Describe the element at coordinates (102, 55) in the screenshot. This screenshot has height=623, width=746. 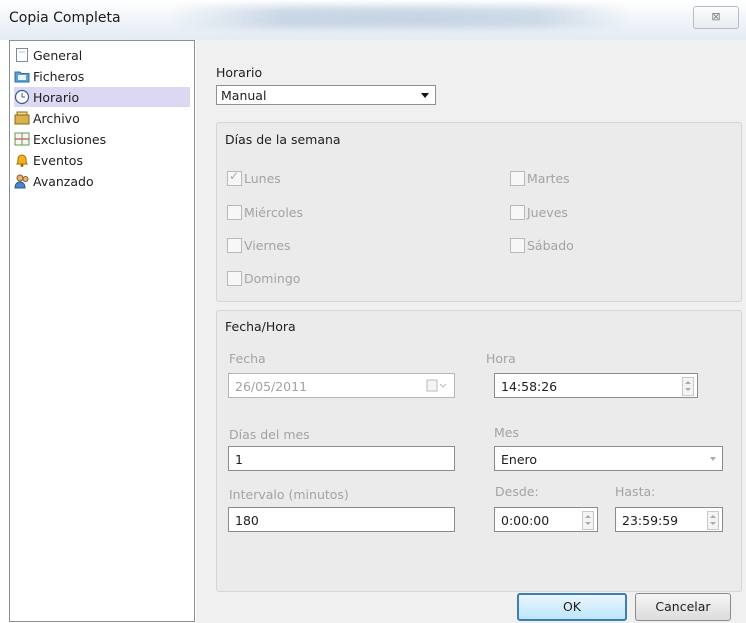
I see `sidebar-item-general: General` at that location.